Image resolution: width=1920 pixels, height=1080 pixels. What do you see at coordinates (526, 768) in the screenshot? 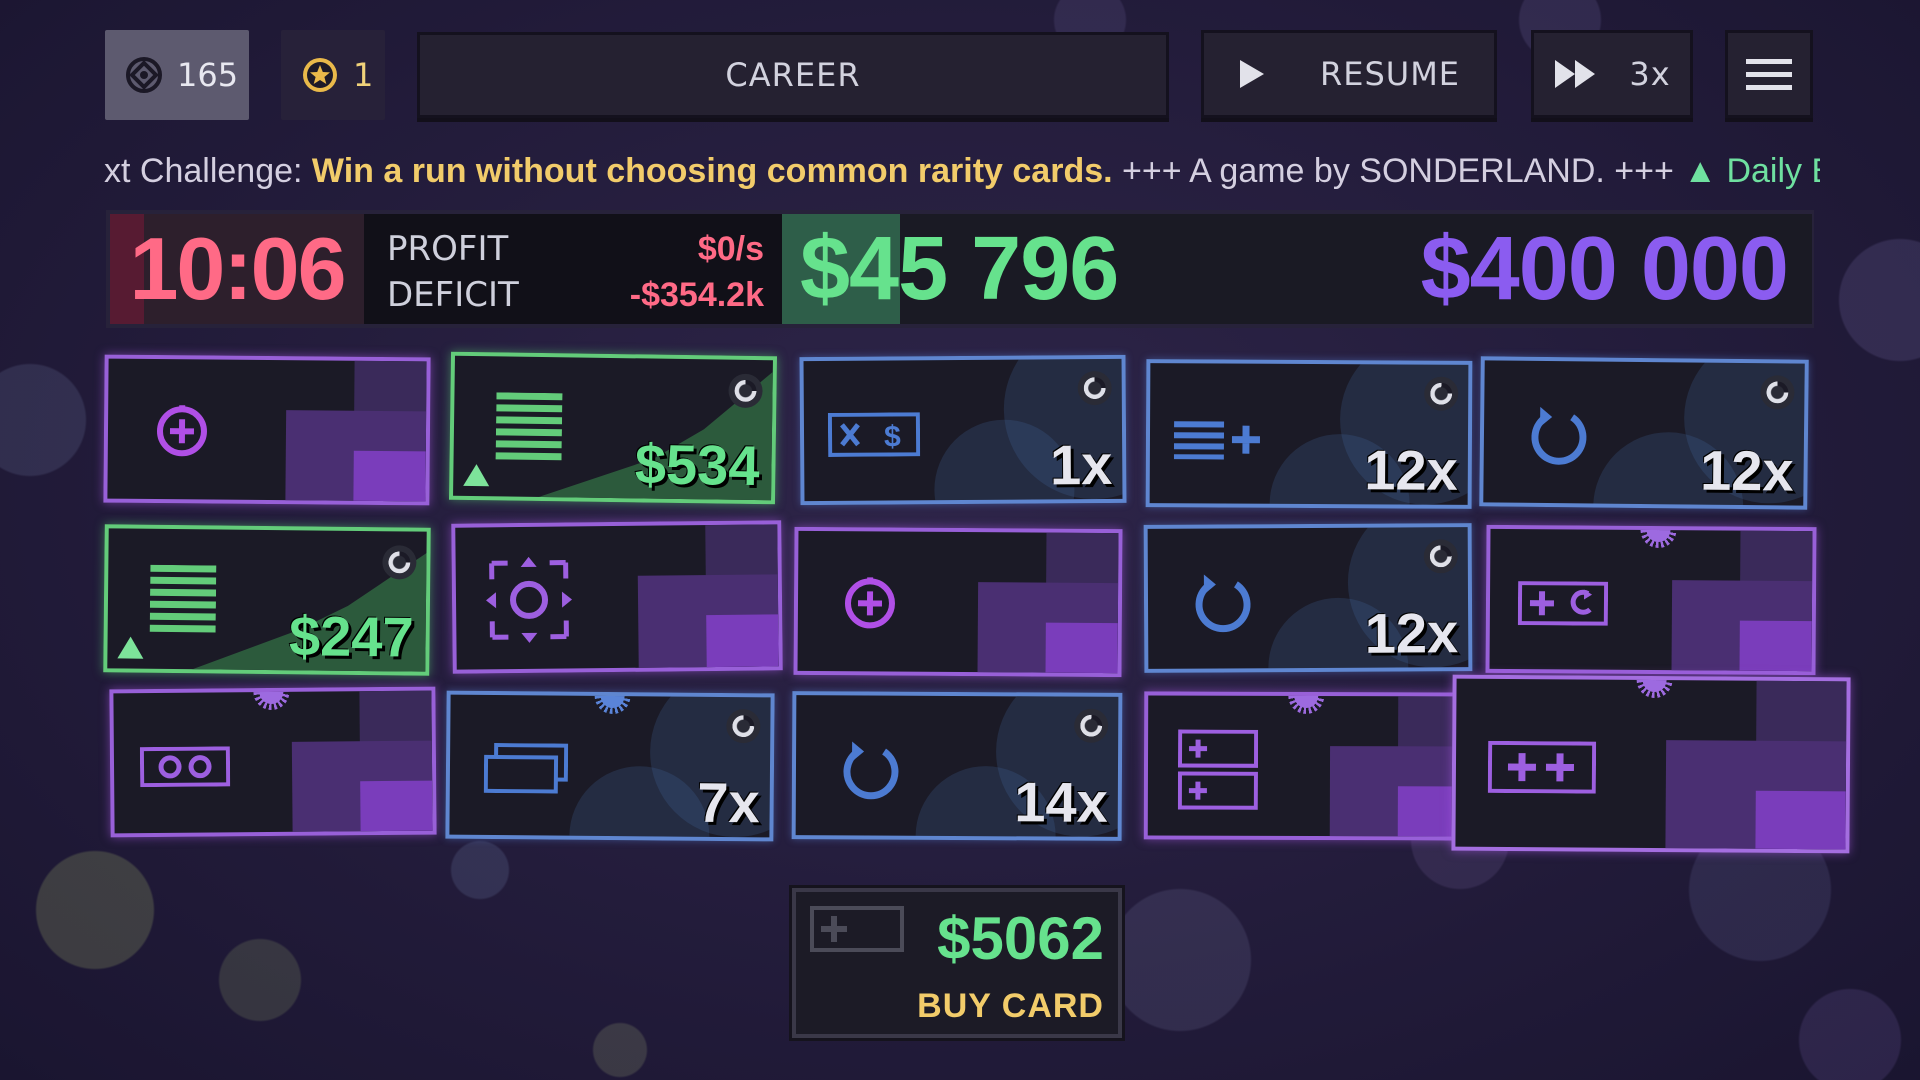
I see `bill-stack-icon` at bounding box center [526, 768].